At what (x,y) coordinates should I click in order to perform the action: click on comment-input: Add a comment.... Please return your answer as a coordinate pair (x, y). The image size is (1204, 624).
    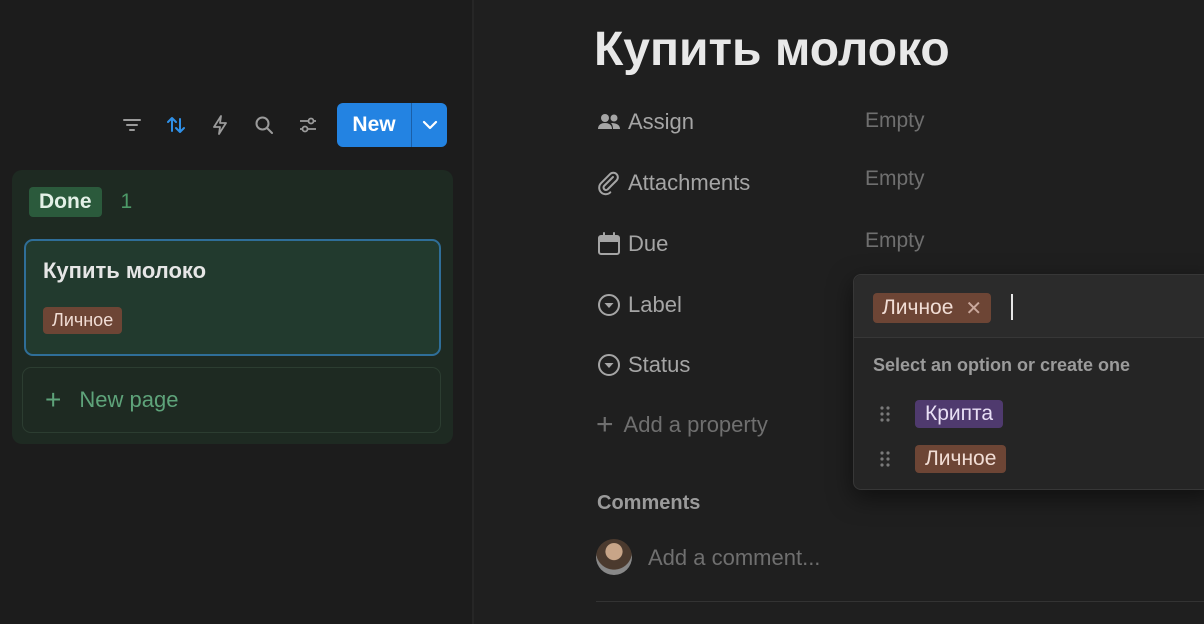
    Looking at the image, I should click on (734, 558).